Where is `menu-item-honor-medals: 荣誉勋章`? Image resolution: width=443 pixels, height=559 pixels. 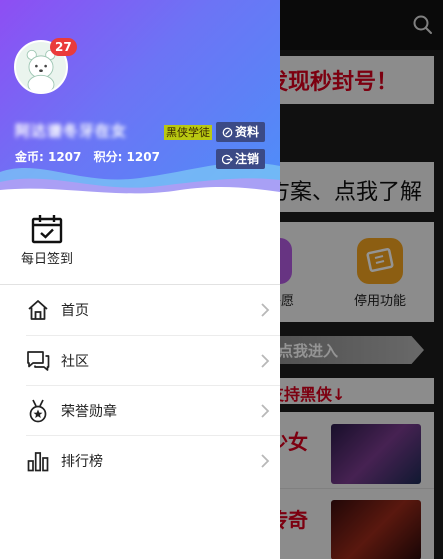 menu-item-honor-medals: 荣誉勋章 is located at coordinates (153, 410).